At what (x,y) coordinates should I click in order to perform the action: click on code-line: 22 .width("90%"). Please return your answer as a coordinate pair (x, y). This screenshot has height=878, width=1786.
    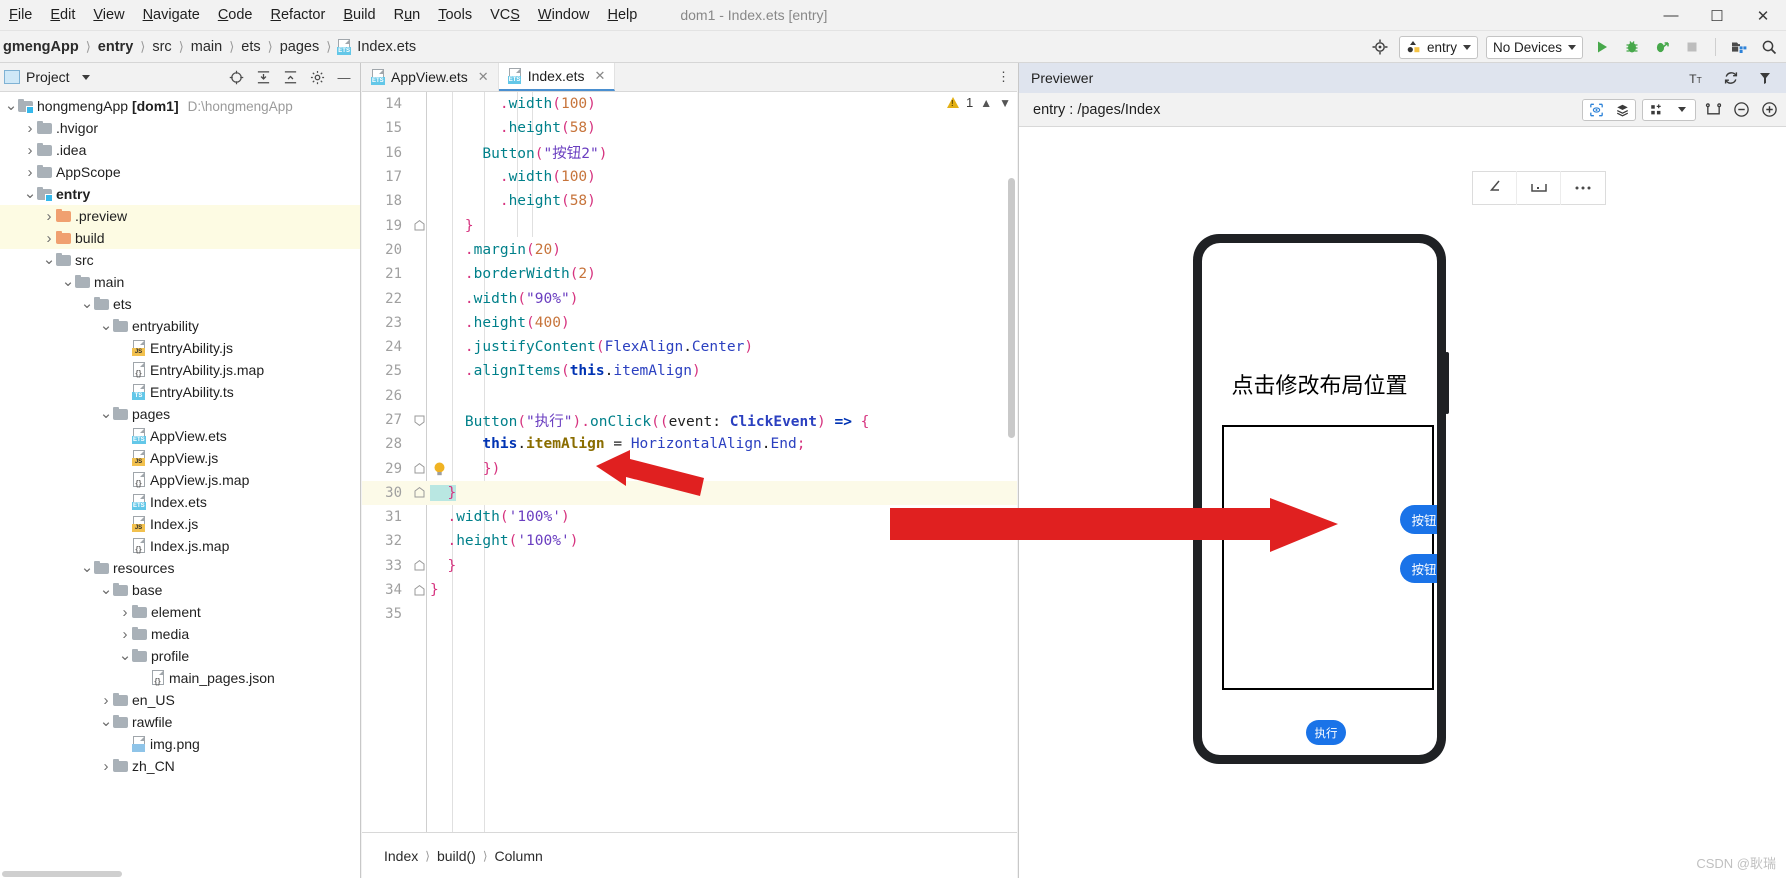
    Looking at the image, I should click on (689, 298).